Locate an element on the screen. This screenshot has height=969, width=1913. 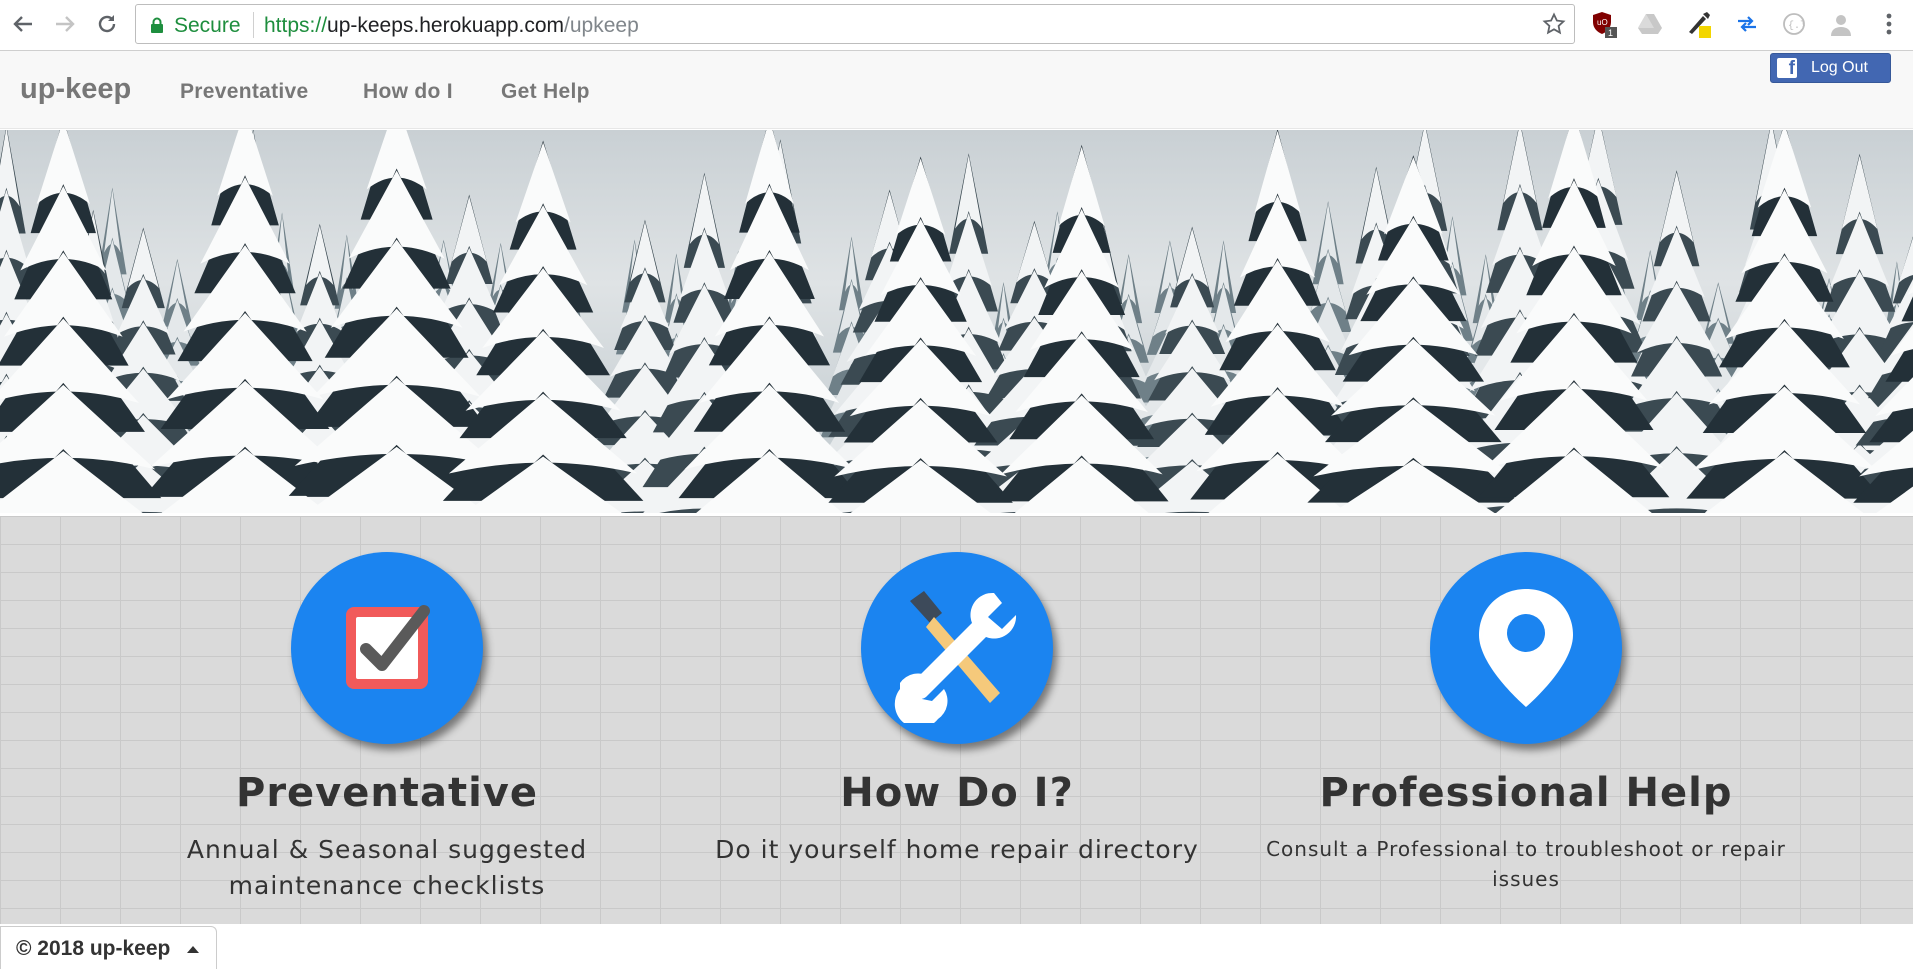
forward-button is located at coordinates (65, 24).